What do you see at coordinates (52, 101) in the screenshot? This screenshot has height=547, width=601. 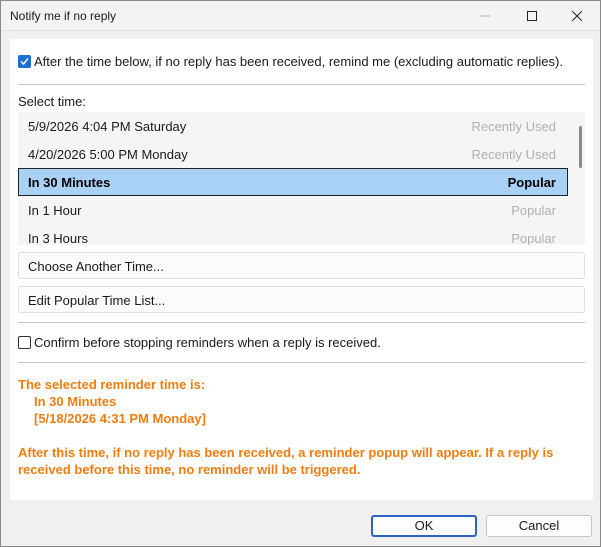 I see `select-time-label: Select time:` at bounding box center [52, 101].